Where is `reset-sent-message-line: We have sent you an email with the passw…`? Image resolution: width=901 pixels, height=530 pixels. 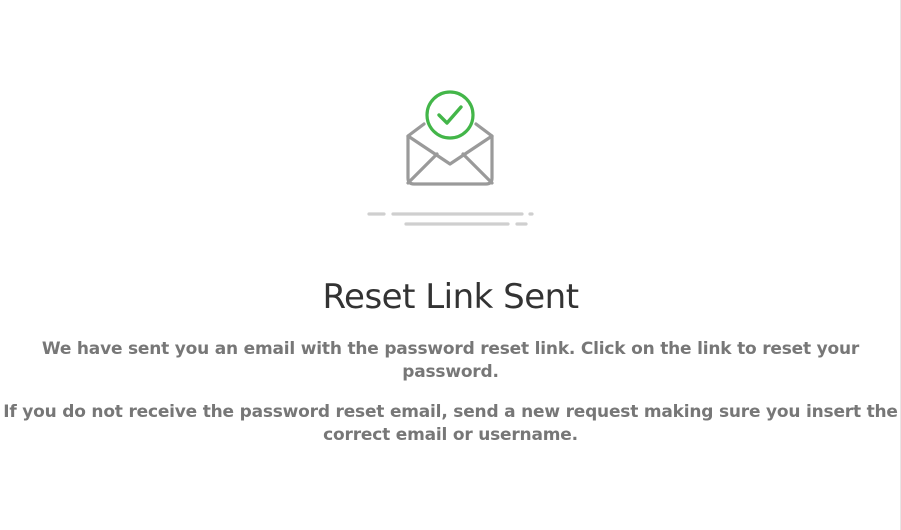 reset-sent-message-line: We have sent you an email with the passw… is located at coordinates (450, 349).